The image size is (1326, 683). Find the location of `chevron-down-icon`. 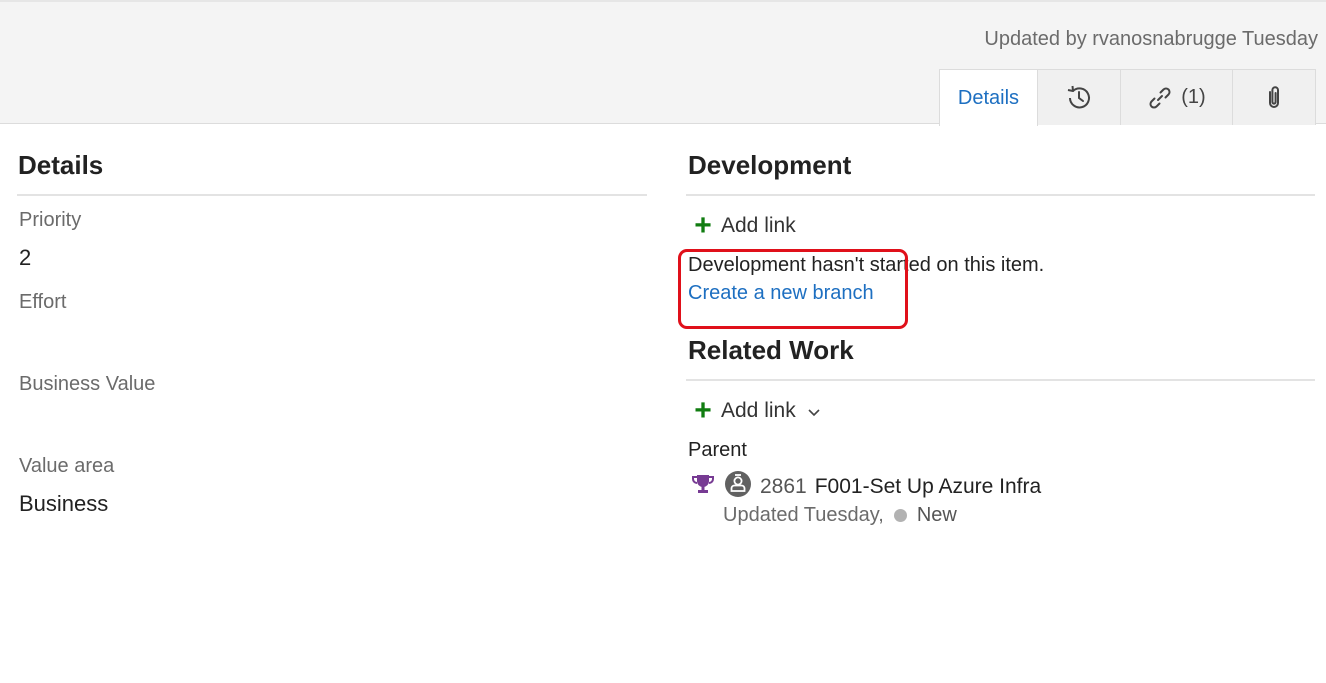

chevron-down-icon is located at coordinates (814, 411).